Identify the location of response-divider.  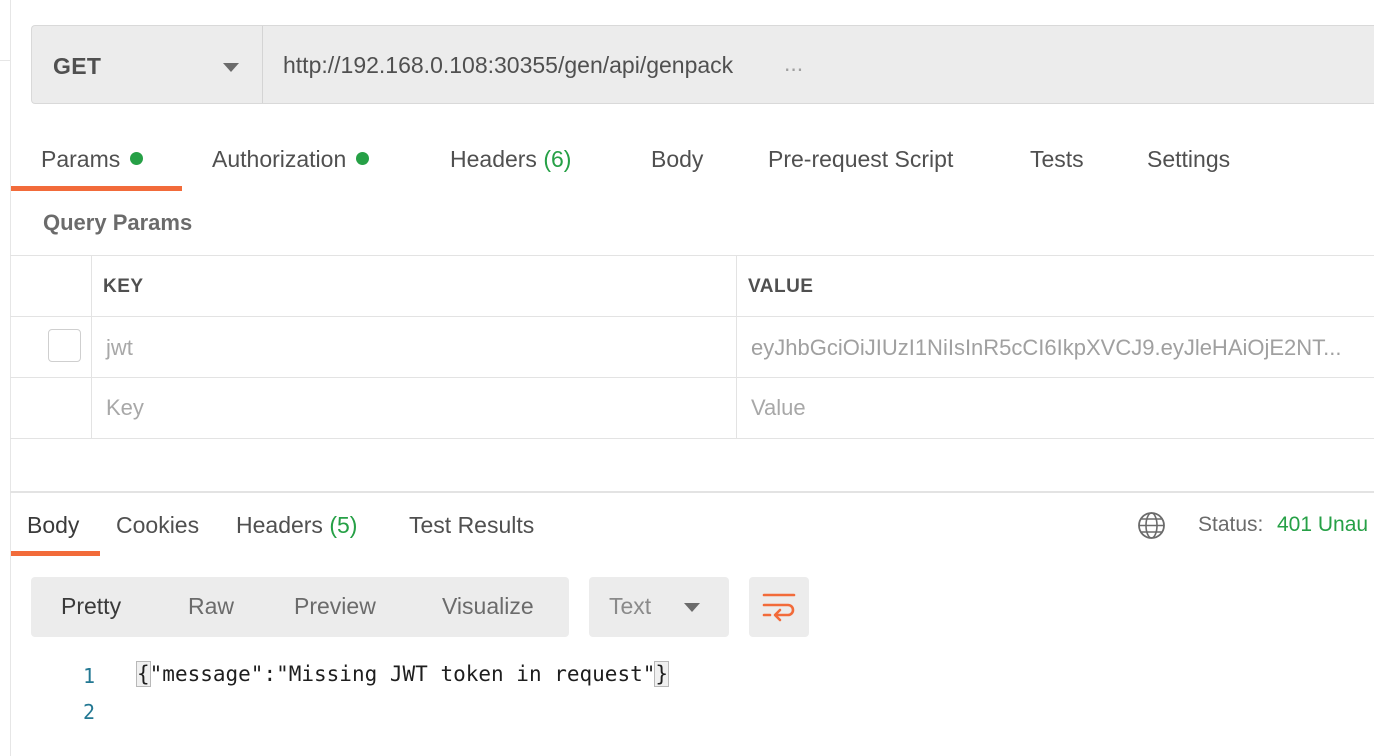
(692, 492).